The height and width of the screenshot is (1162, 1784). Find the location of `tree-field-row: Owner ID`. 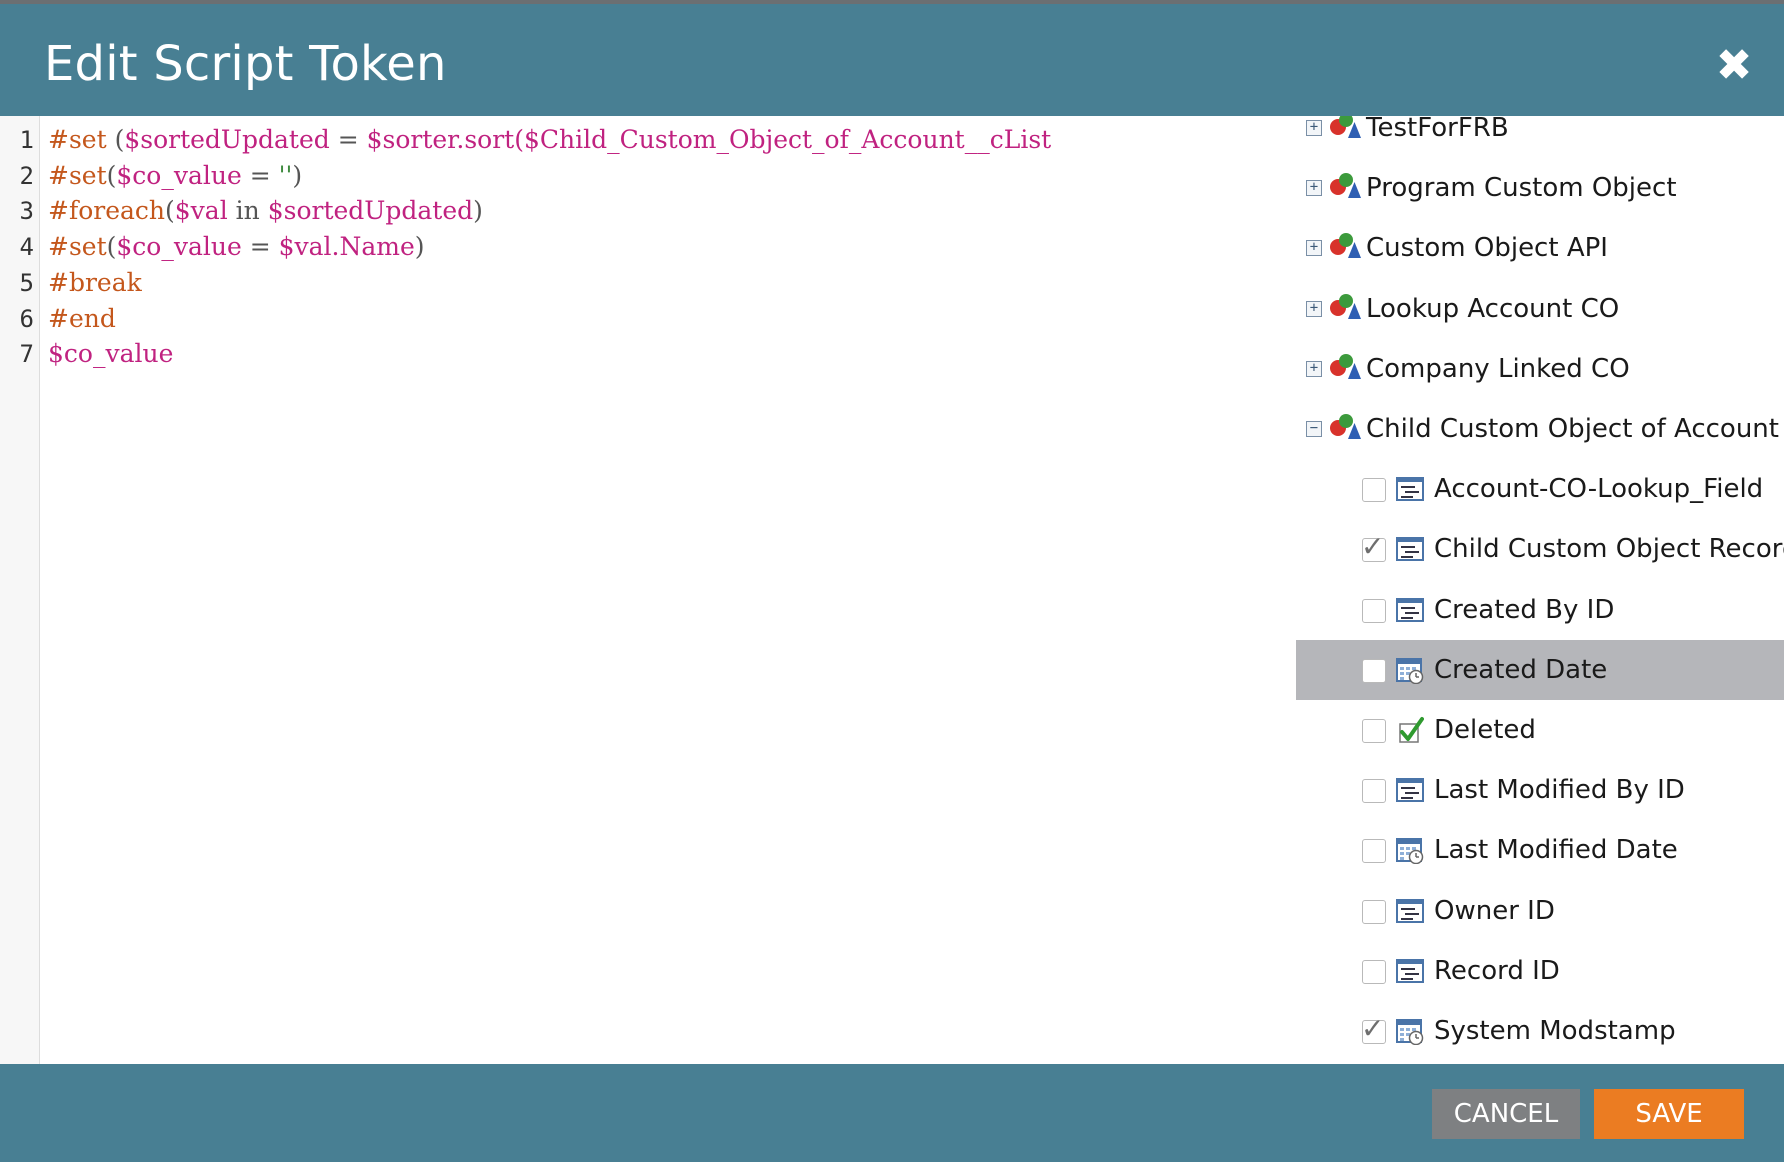

tree-field-row: Owner ID is located at coordinates (1540, 911).